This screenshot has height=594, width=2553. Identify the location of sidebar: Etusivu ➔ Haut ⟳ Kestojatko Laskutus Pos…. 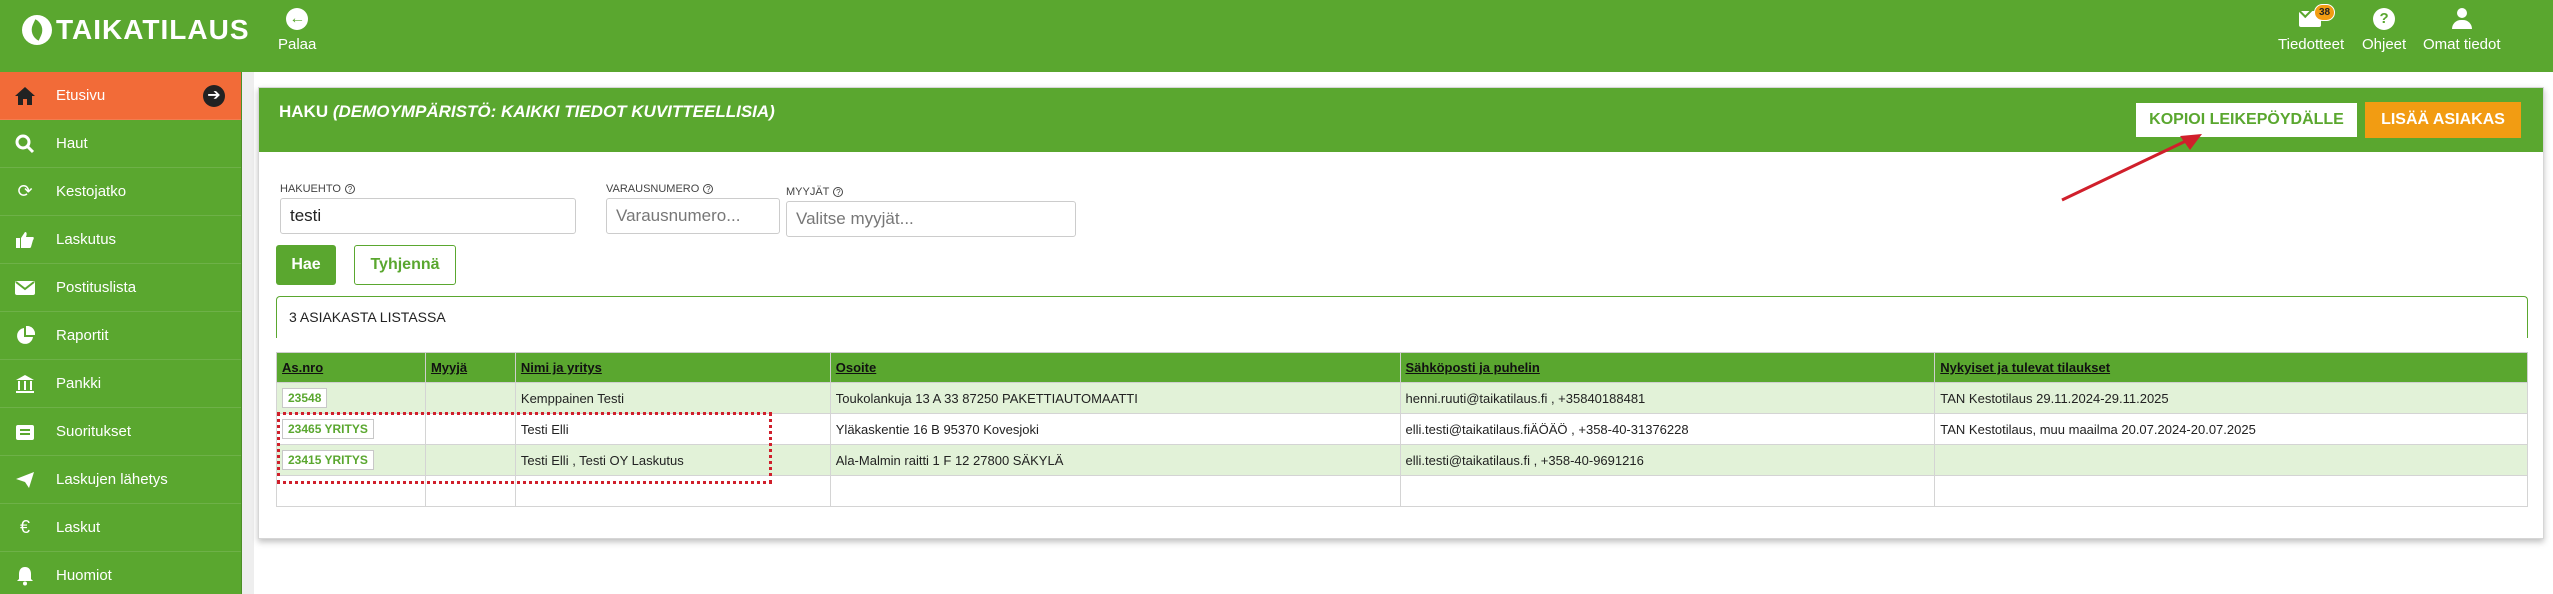
(121, 333).